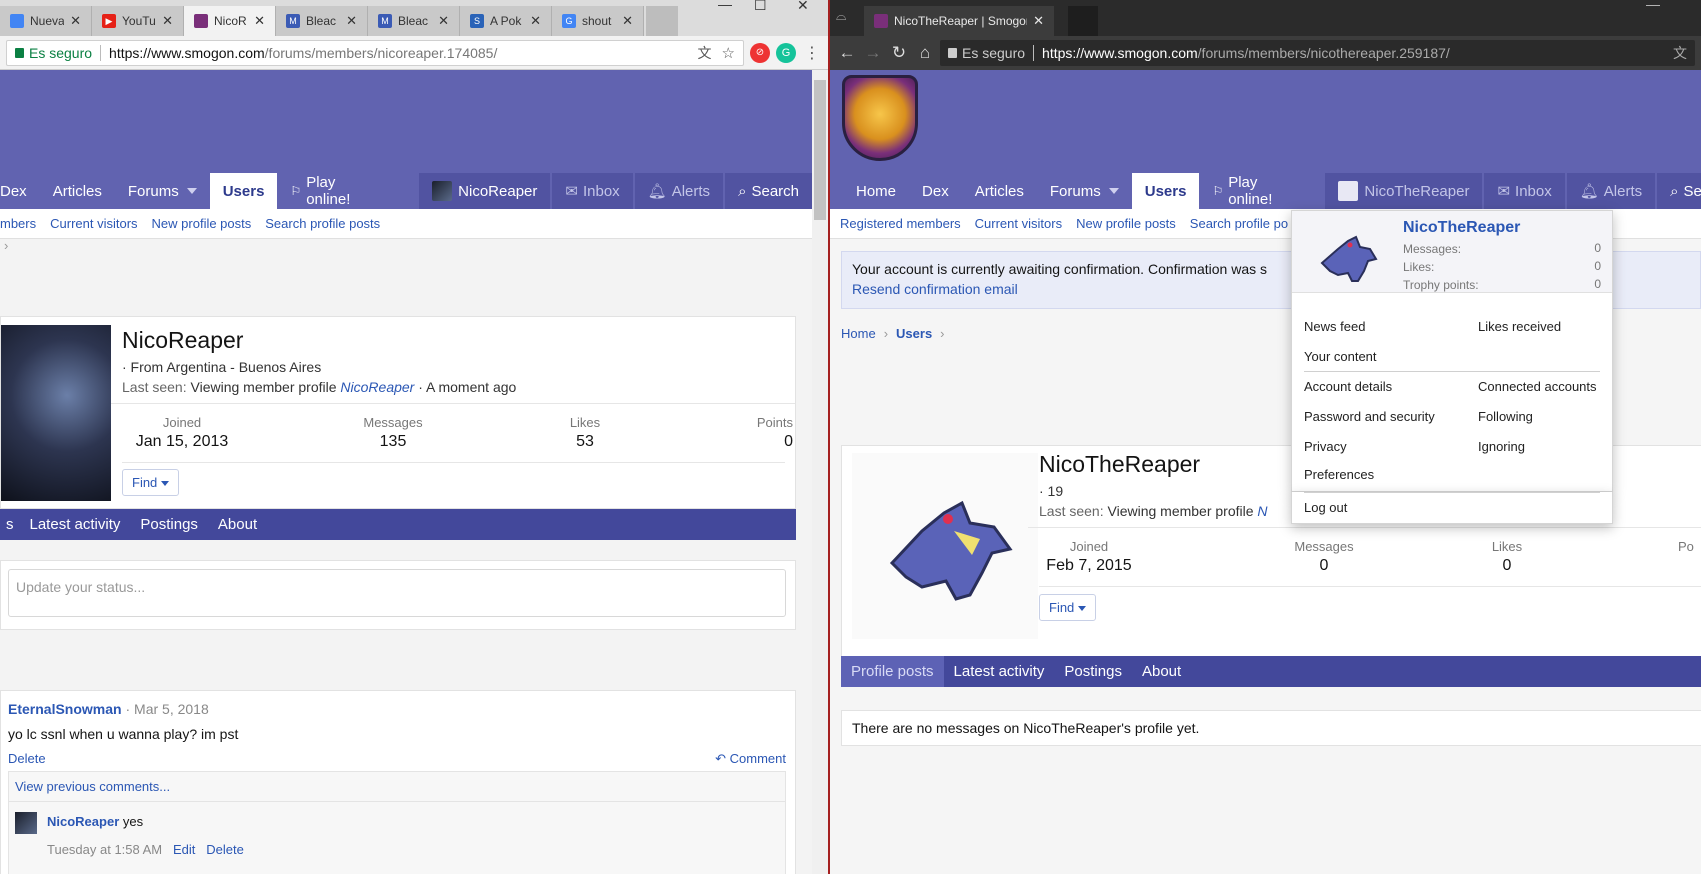  Describe the element at coordinates (230, 21) in the screenshot. I see `browser-tab-active: NicoR ✕` at that location.